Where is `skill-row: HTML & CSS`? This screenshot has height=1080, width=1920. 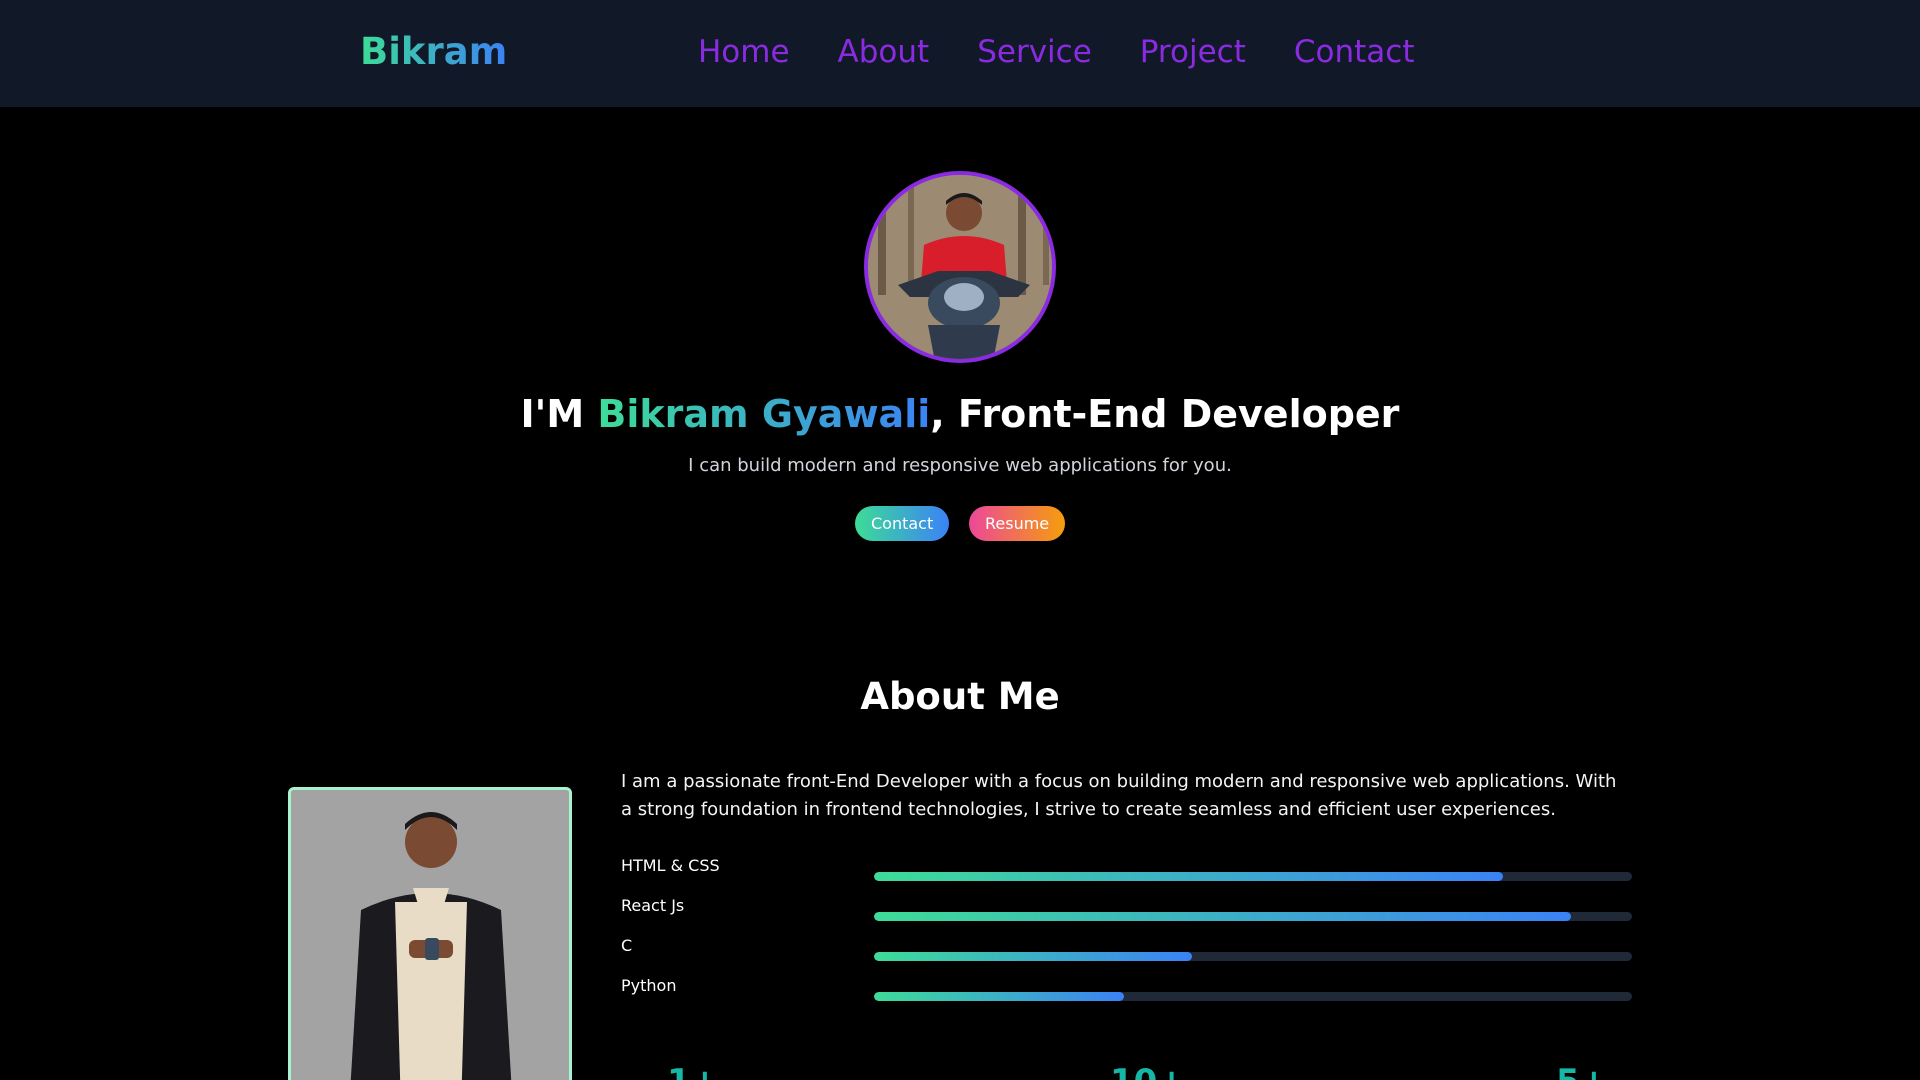
skill-row: HTML & CSS is located at coordinates (1126, 876).